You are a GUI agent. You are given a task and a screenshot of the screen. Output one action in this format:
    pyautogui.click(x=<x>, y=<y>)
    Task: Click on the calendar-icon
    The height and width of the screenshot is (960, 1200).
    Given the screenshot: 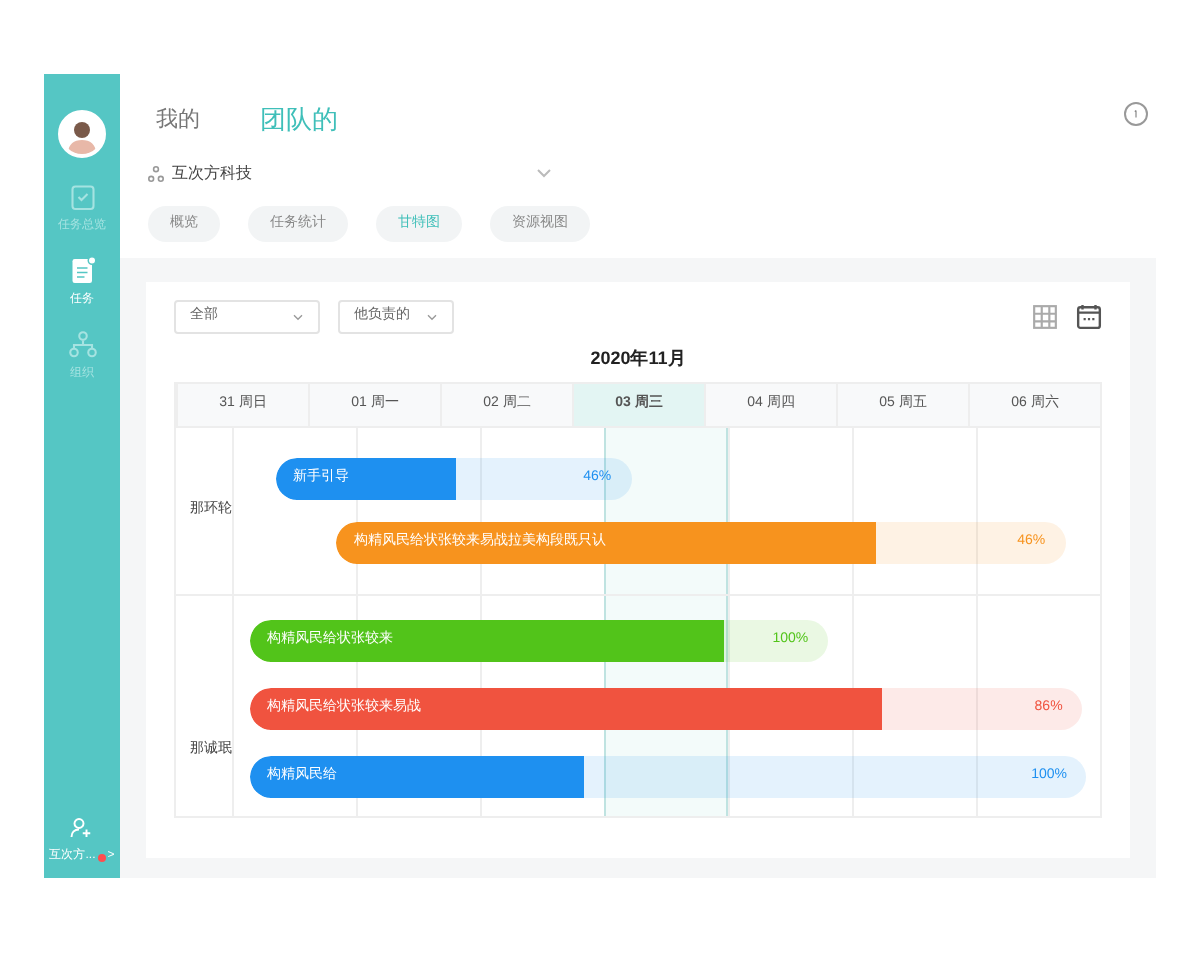 What is the action you would take?
    pyautogui.click(x=1089, y=317)
    